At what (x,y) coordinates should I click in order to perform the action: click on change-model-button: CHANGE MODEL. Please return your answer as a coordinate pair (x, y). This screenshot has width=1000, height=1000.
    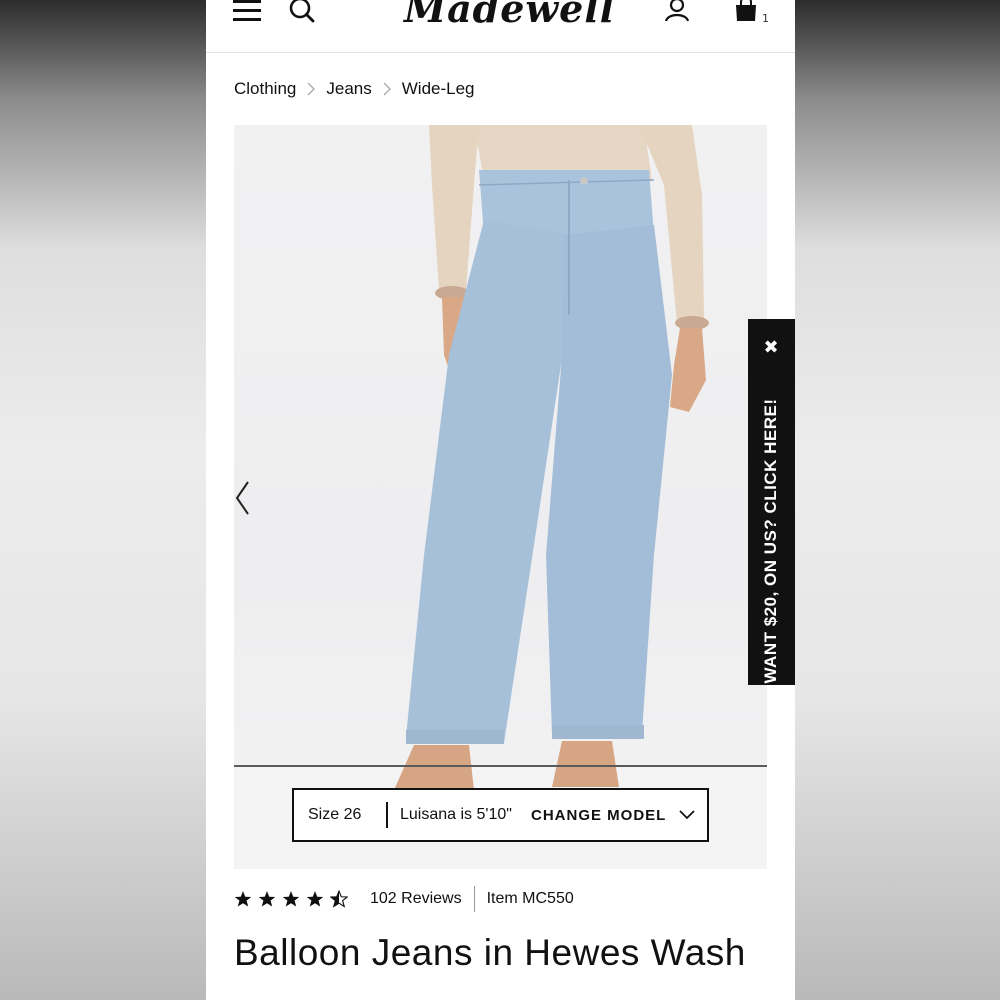
    Looking at the image, I should click on (598, 815).